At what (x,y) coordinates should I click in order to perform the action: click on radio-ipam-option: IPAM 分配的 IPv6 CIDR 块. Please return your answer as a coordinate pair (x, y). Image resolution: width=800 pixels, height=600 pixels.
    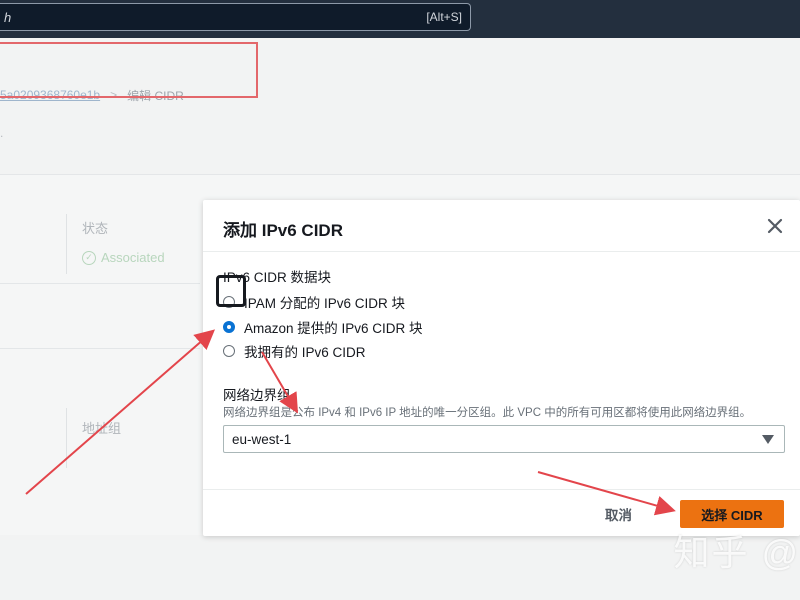
    Looking at the image, I should click on (314, 302).